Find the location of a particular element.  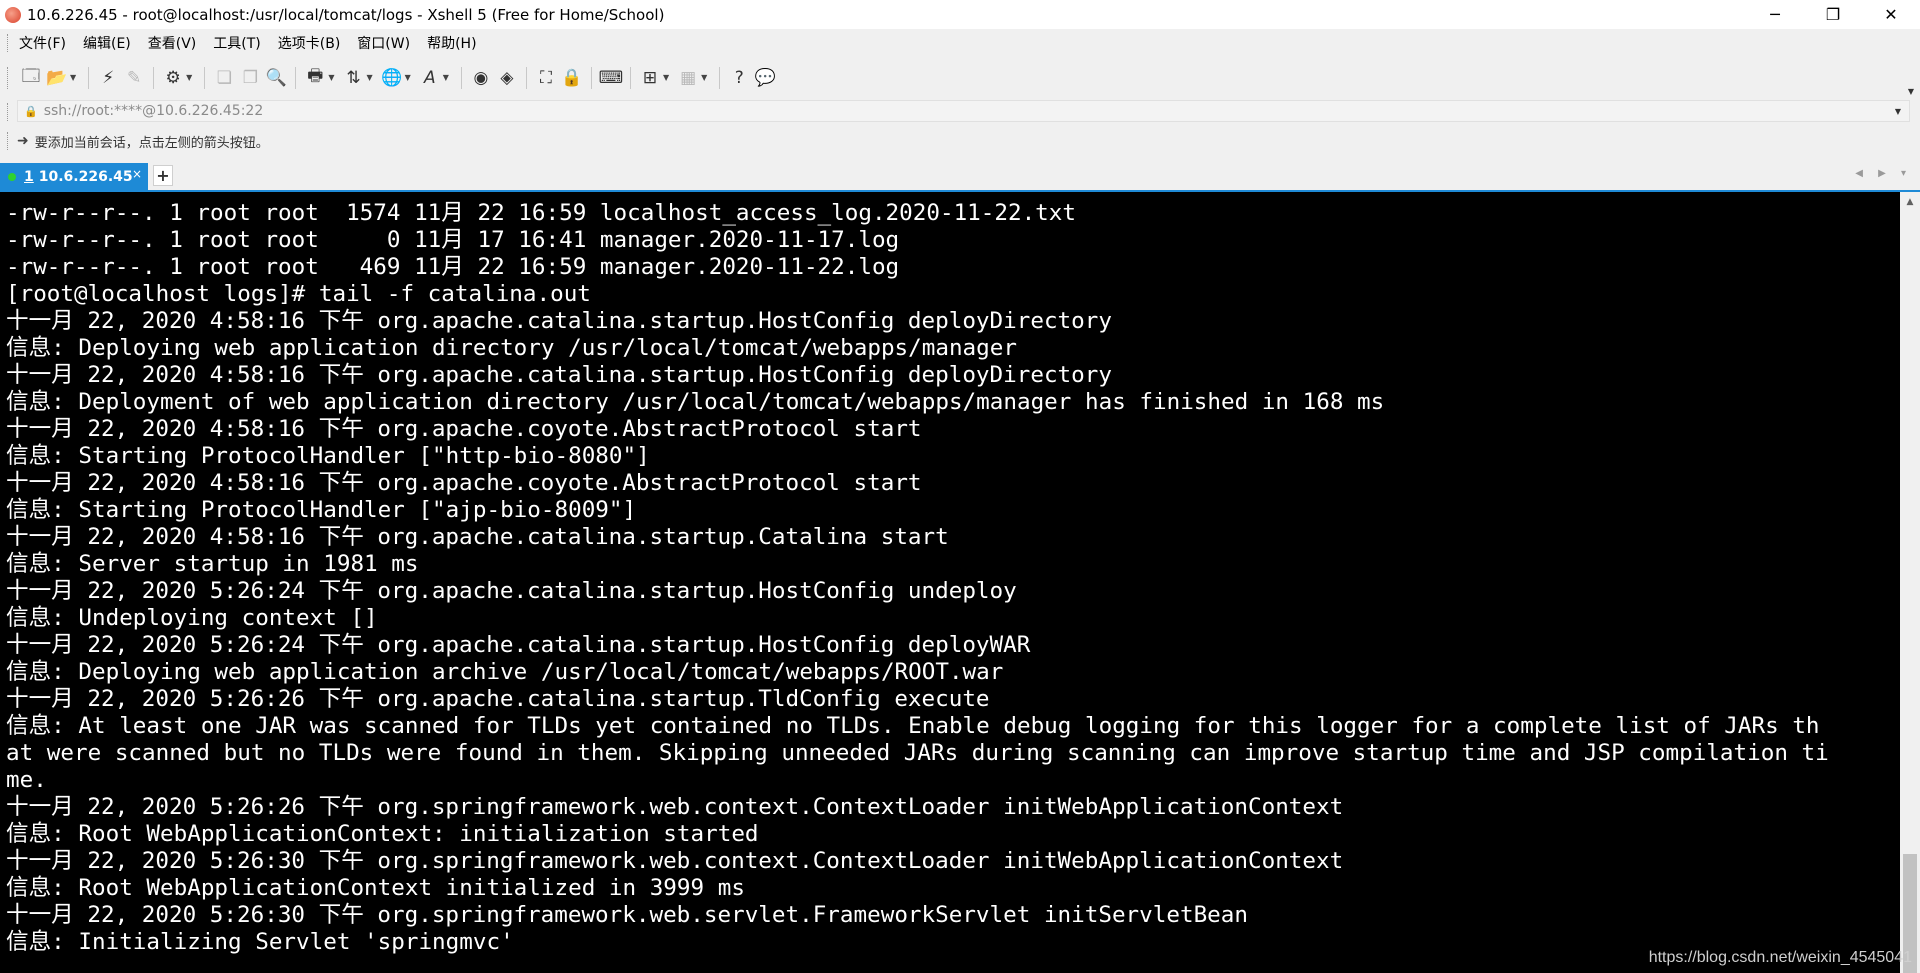

address-grip is located at coordinates (9, 112).